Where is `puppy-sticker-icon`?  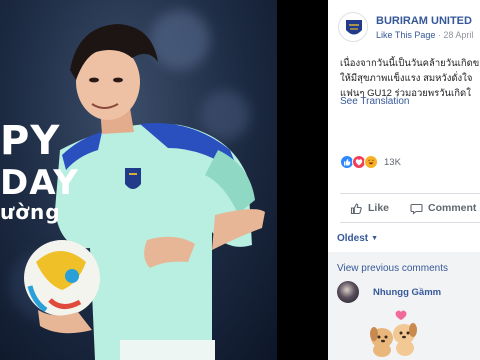
puppy-sticker-icon is located at coordinates (393, 333).